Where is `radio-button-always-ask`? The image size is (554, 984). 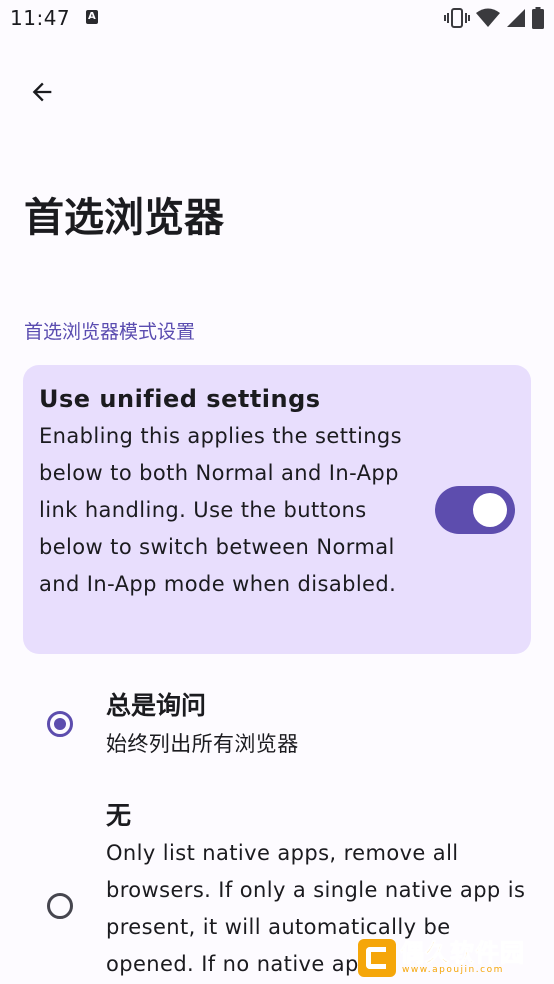
radio-button-always-ask is located at coordinates (60, 724).